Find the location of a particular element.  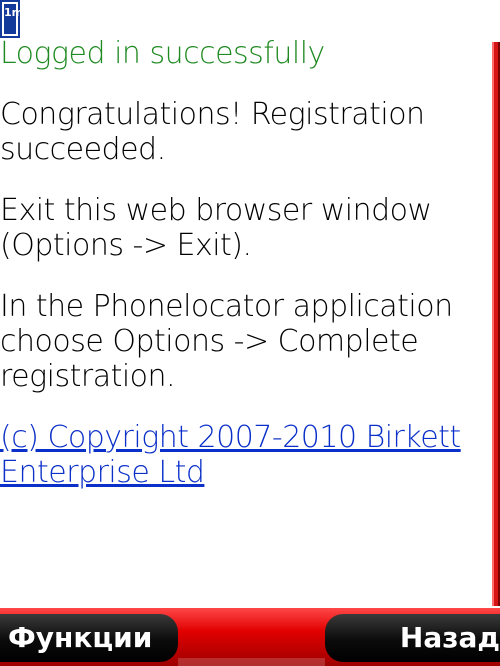

left-softkey-label: Функции is located at coordinates (80, 637).